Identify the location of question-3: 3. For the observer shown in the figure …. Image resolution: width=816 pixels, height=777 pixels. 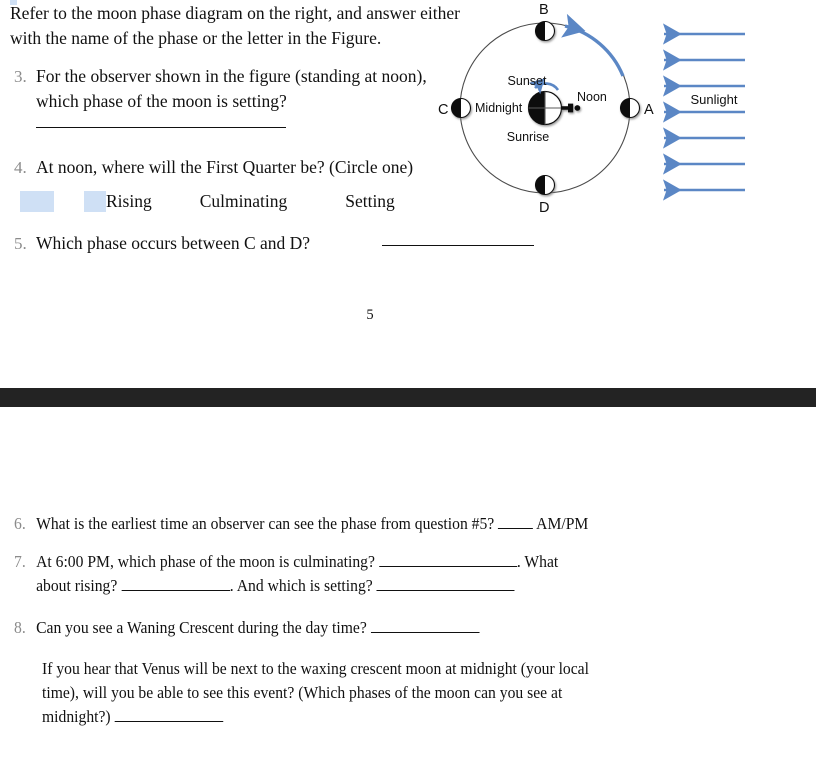
(234, 89).